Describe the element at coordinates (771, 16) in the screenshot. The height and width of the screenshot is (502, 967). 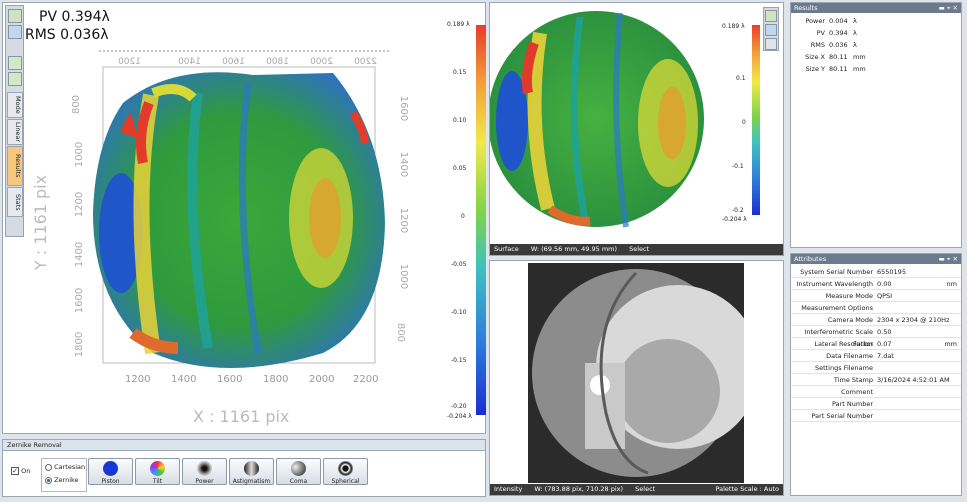
I see `surface-3d-icon` at that location.